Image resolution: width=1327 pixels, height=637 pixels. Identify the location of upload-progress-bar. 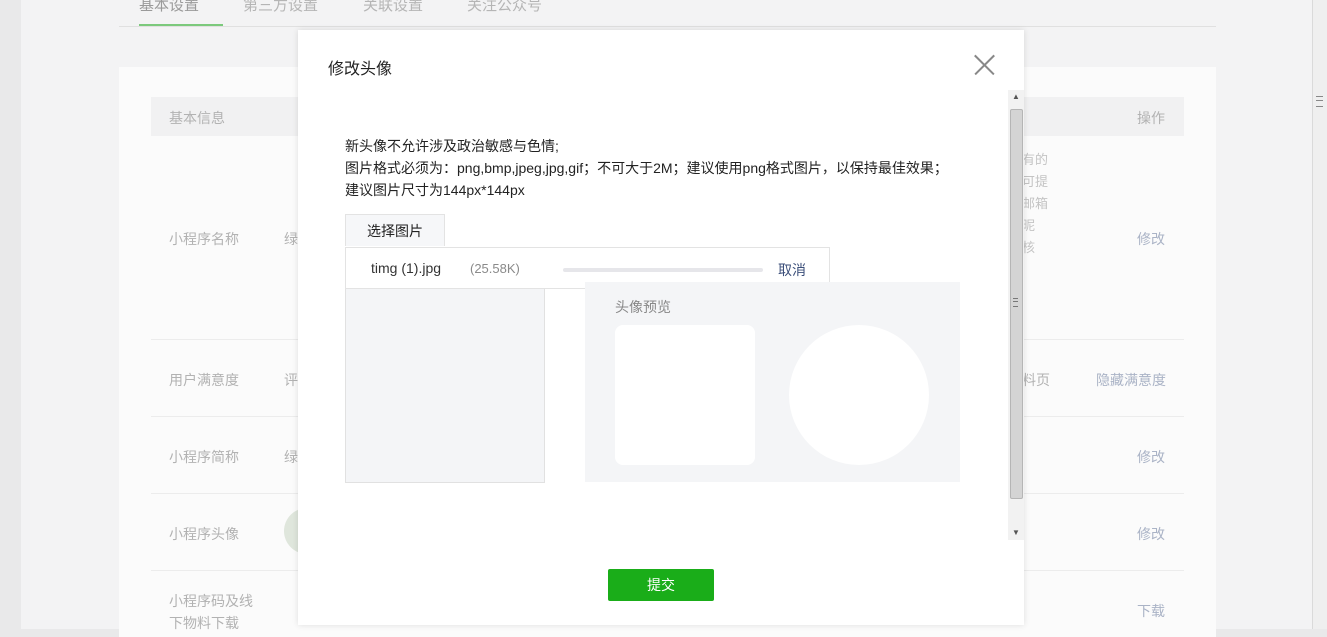
(663, 270).